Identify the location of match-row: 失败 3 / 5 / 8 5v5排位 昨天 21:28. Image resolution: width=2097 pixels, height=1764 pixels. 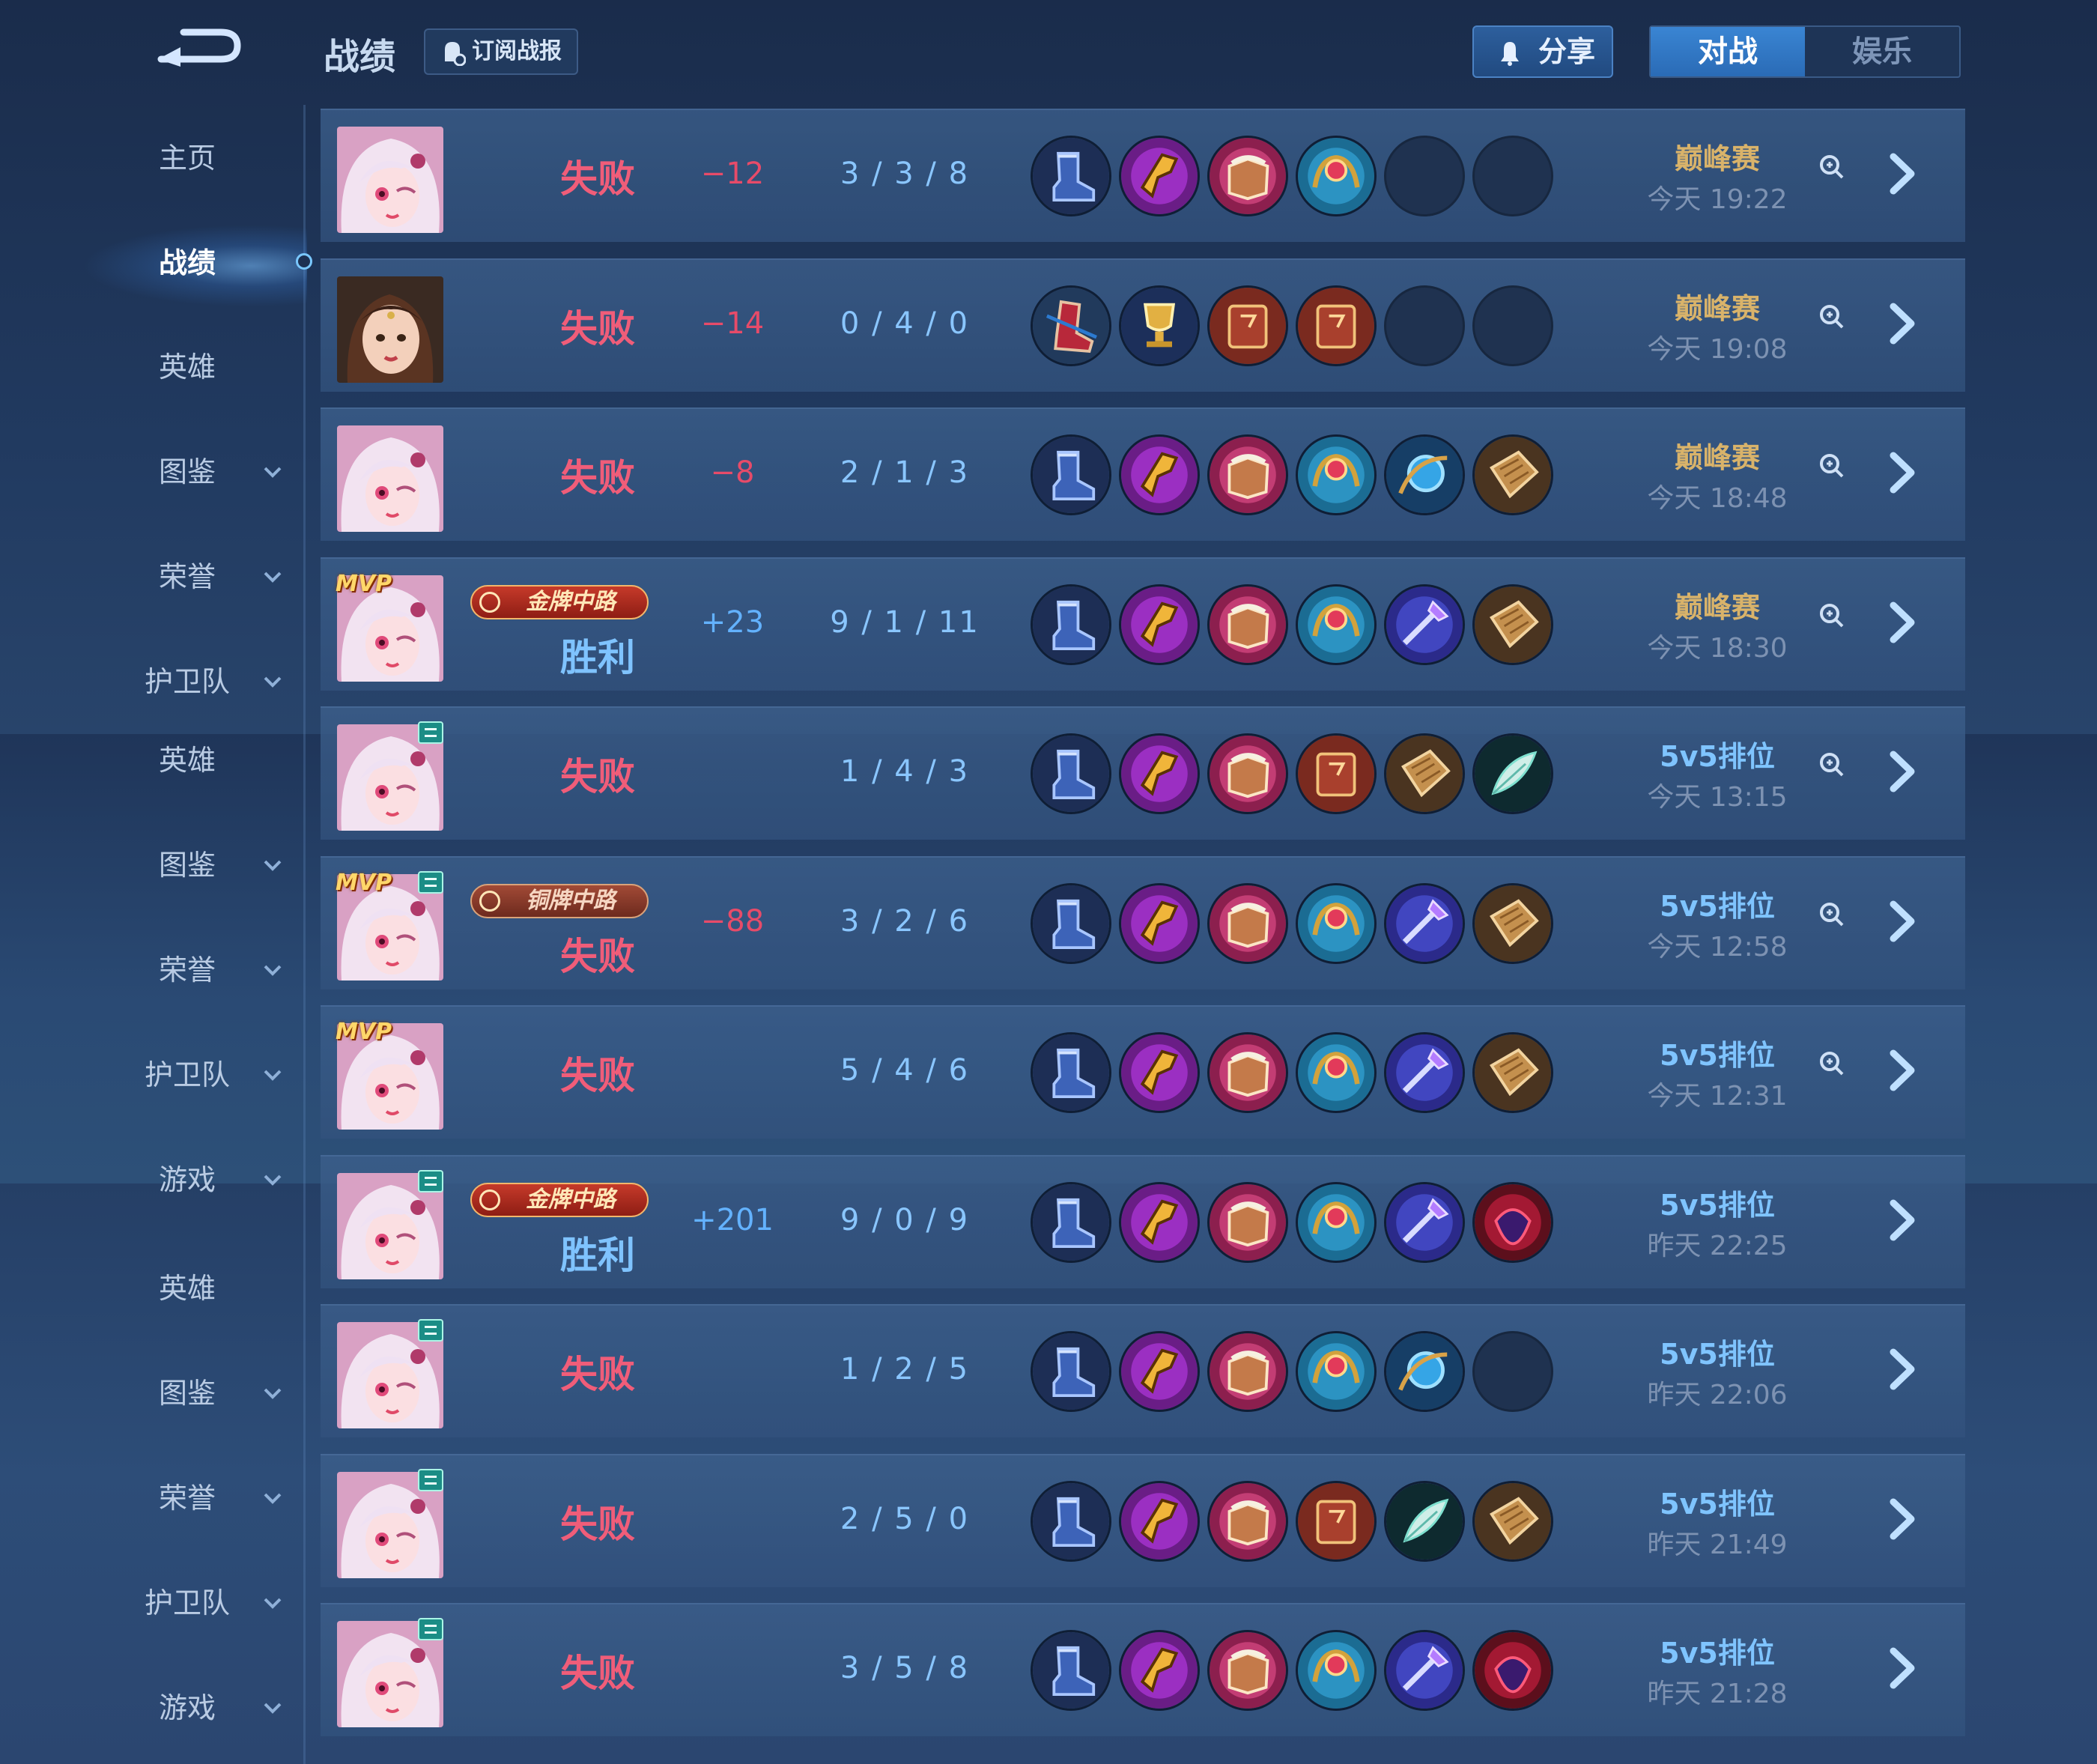
(1143, 1669).